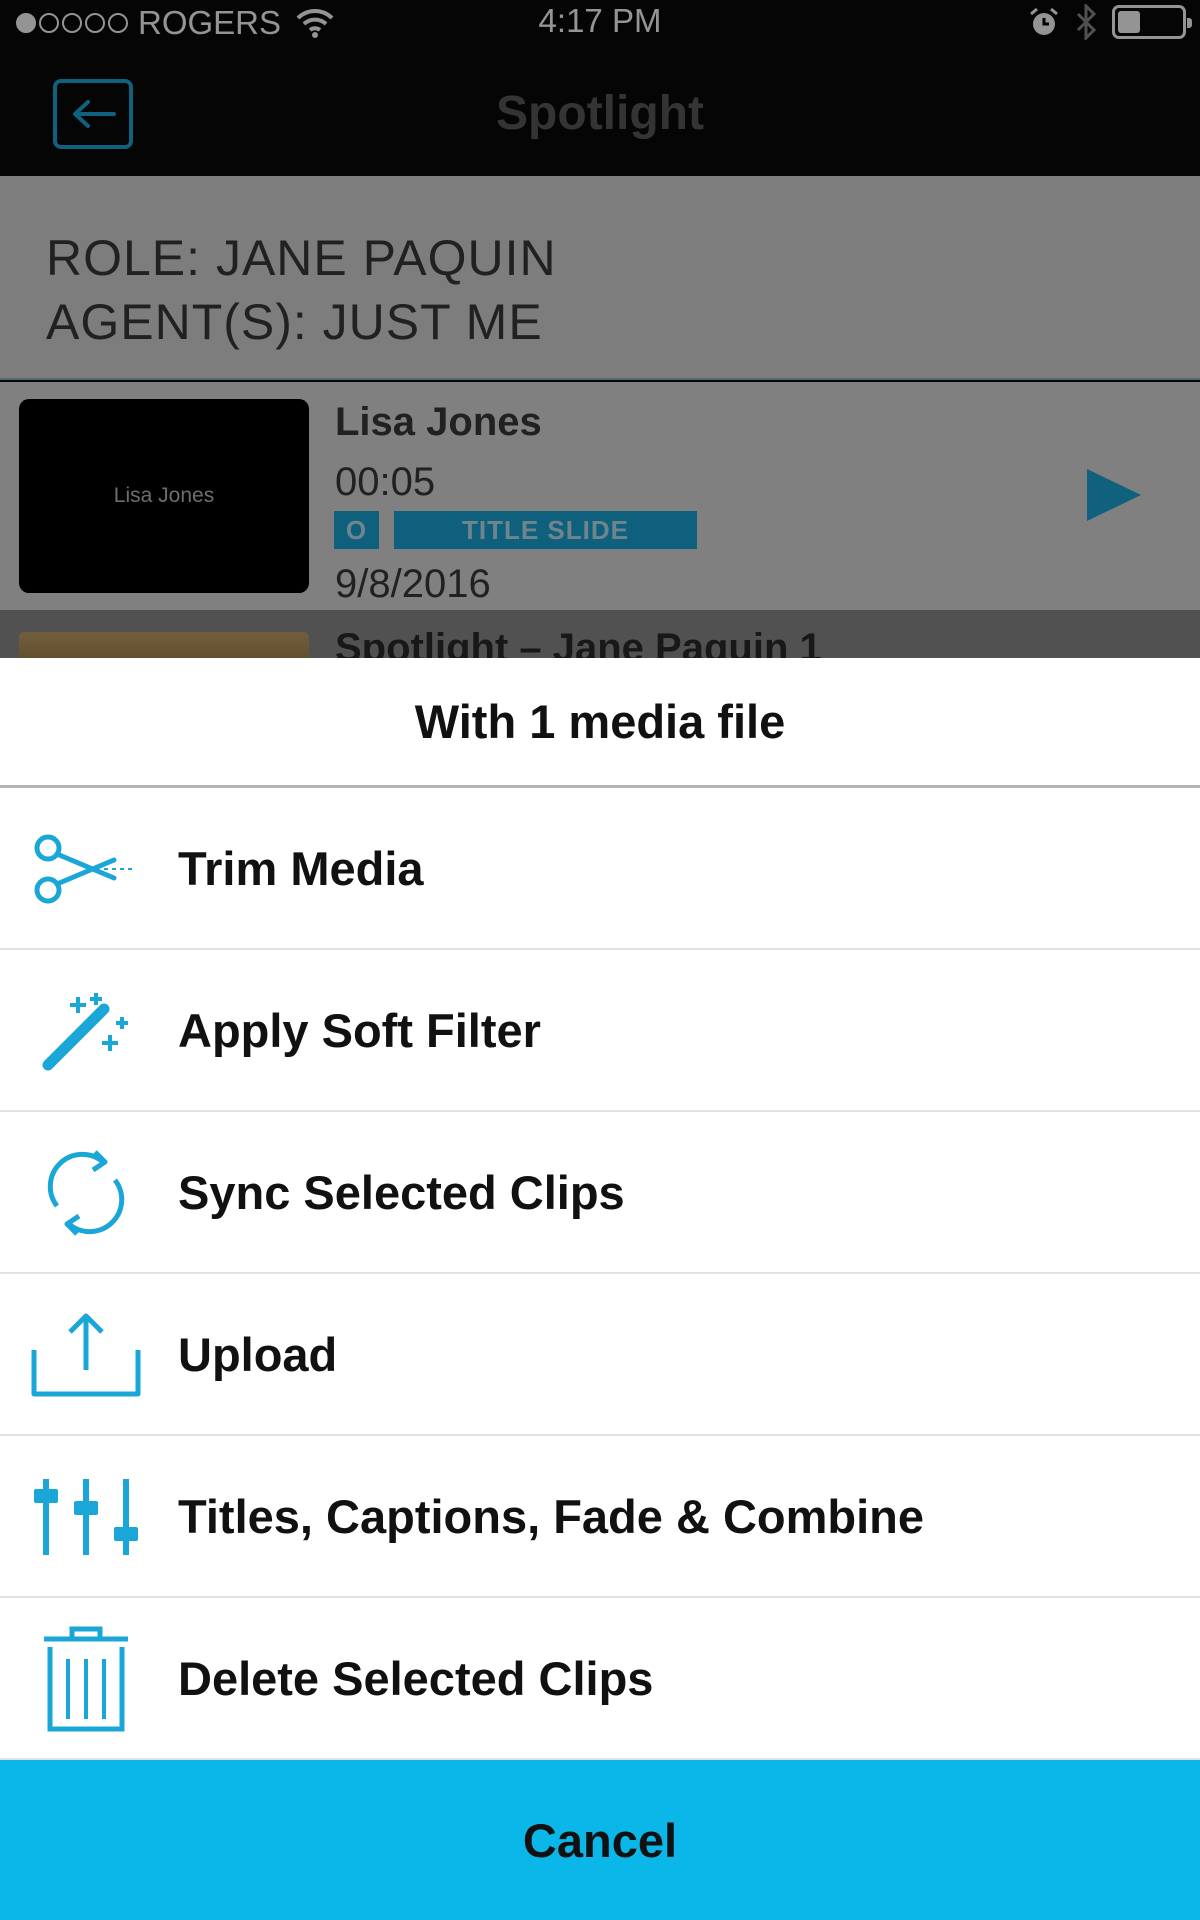  What do you see at coordinates (551, 1516) in the screenshot?
I see `titles-captions-label: Titles, Captions, Fade & Combine` at bounding box center [551, 1516].